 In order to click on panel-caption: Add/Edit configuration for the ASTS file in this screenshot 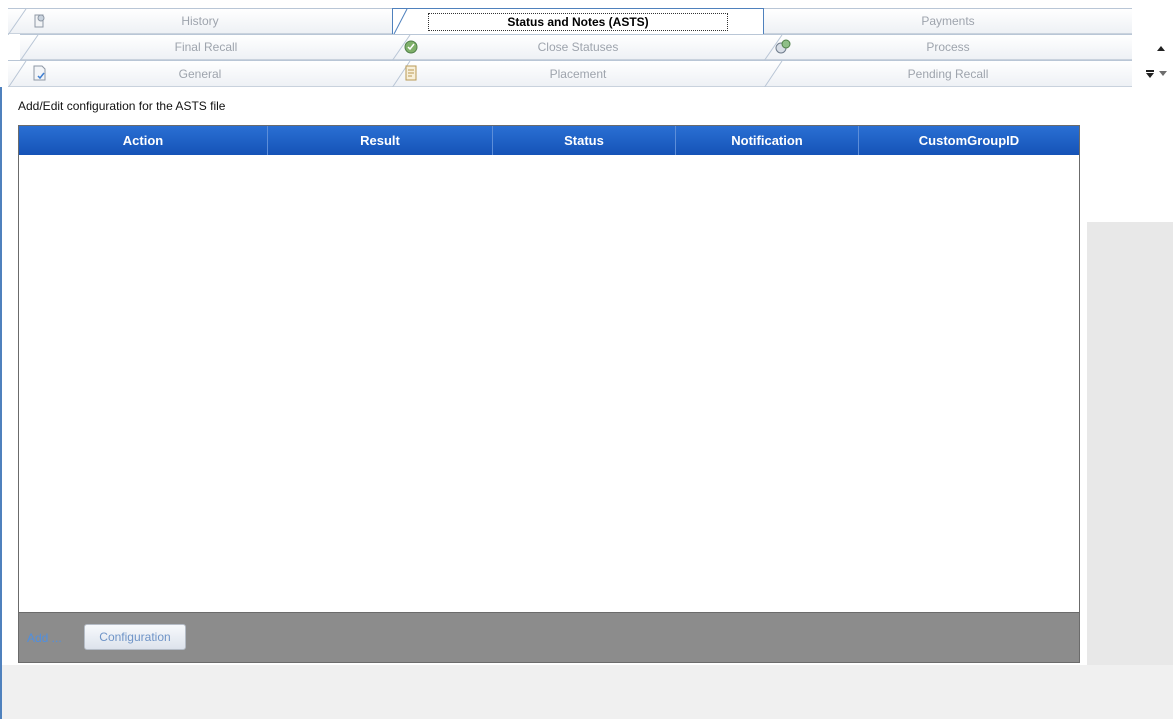, I will do `click(122, 106)`.